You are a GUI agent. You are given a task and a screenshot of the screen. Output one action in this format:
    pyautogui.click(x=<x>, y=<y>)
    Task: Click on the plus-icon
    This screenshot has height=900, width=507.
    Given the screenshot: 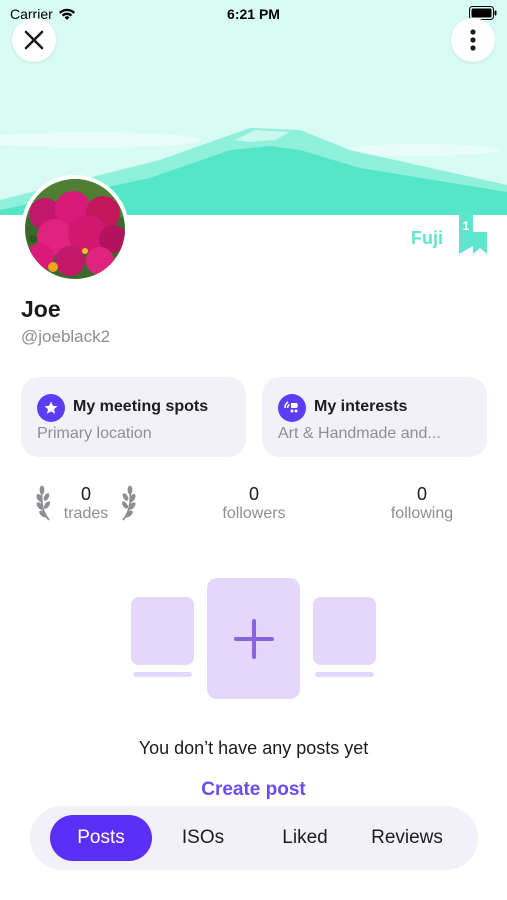 What is the action you would take?
    pyautogui.click(x=253, y=638)
    